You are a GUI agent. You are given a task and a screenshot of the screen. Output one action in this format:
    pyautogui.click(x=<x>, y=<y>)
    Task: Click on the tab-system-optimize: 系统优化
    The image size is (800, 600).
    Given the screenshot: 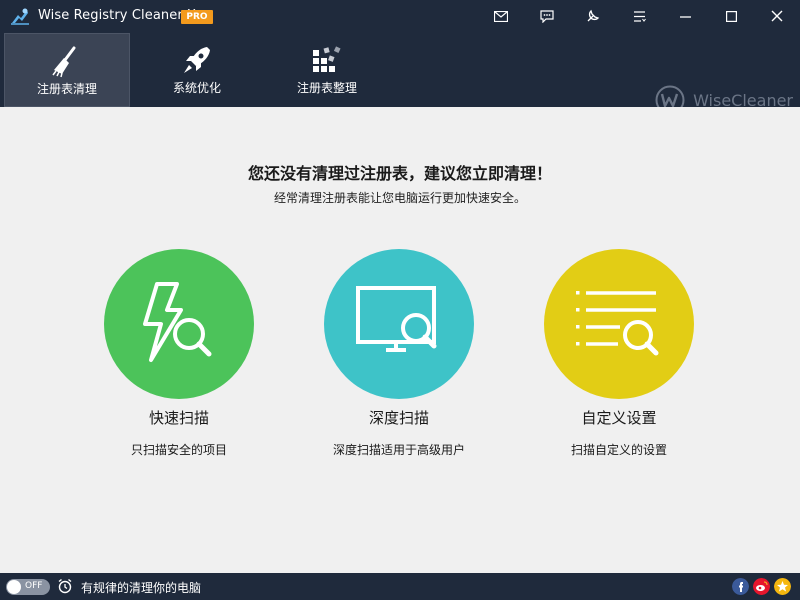 What is the action you would take?
    pyautogui.click(x=197, y=70)
    